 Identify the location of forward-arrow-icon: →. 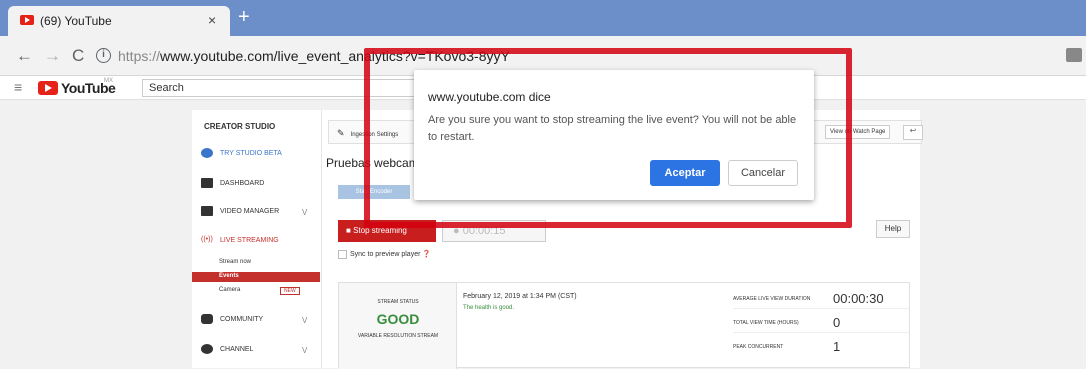
(52, 55).